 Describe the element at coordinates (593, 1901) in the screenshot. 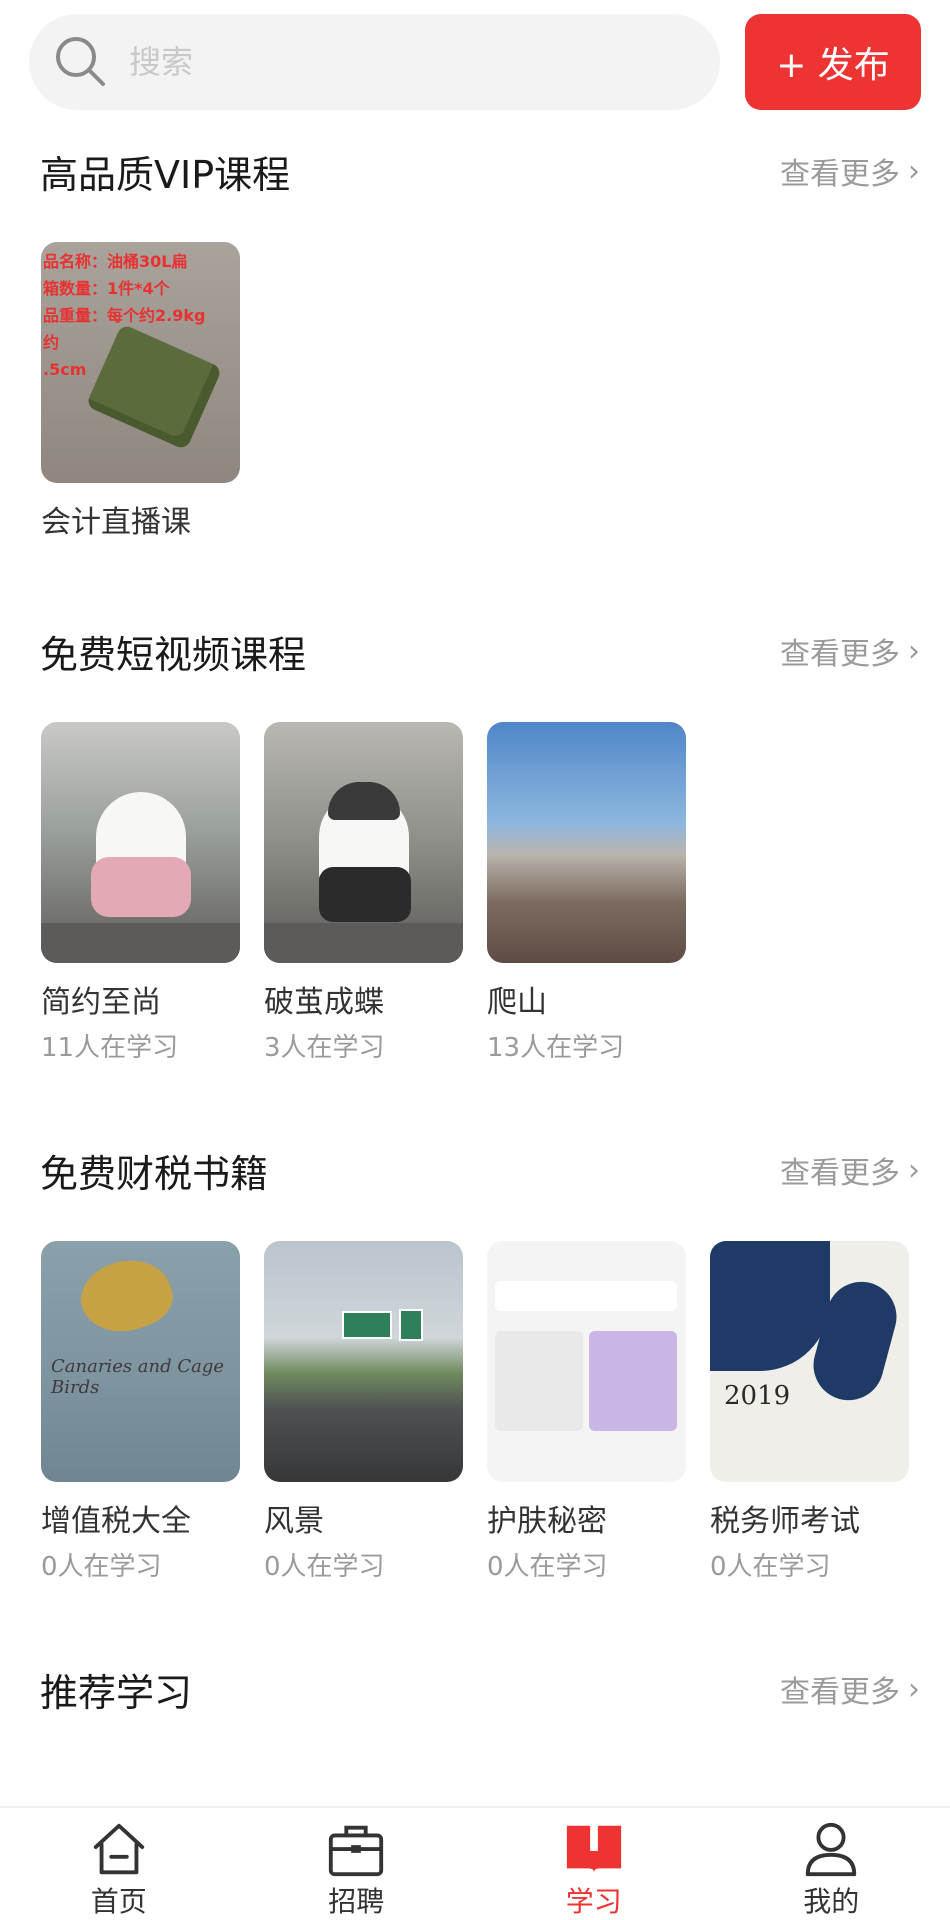

I see `tab-label: 学习` at that location.